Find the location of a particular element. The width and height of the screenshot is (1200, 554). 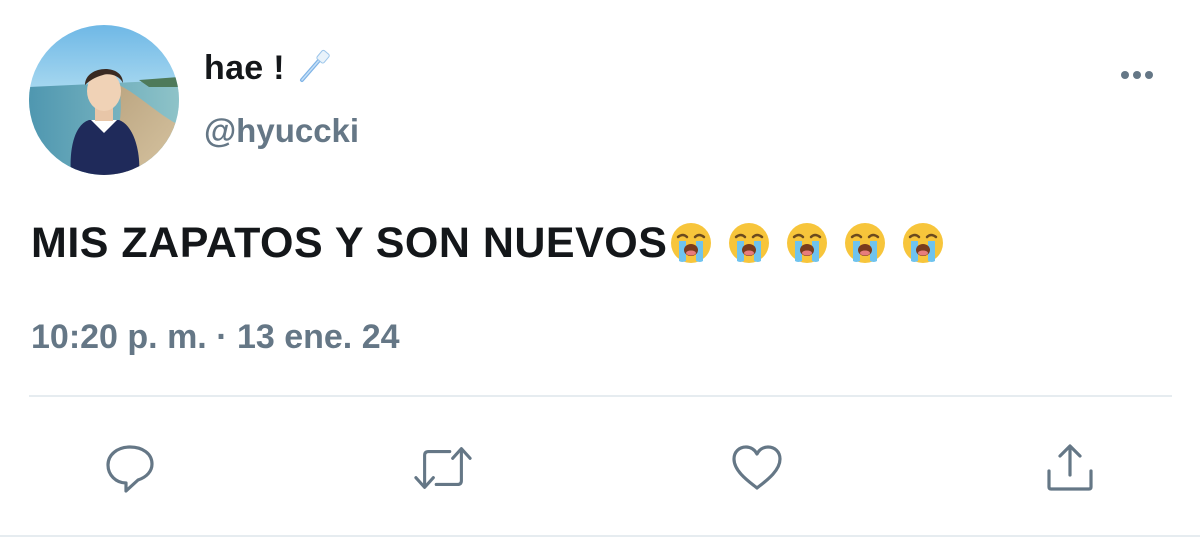

tweet-text-content: MIS ZAPATOS Y SON NUEVOS is located at coordinates (349, 242).